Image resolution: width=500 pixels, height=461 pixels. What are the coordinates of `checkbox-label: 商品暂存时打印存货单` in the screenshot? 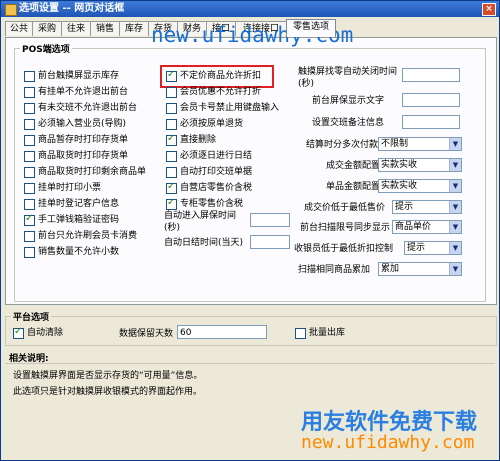 It's located at (83, 140).